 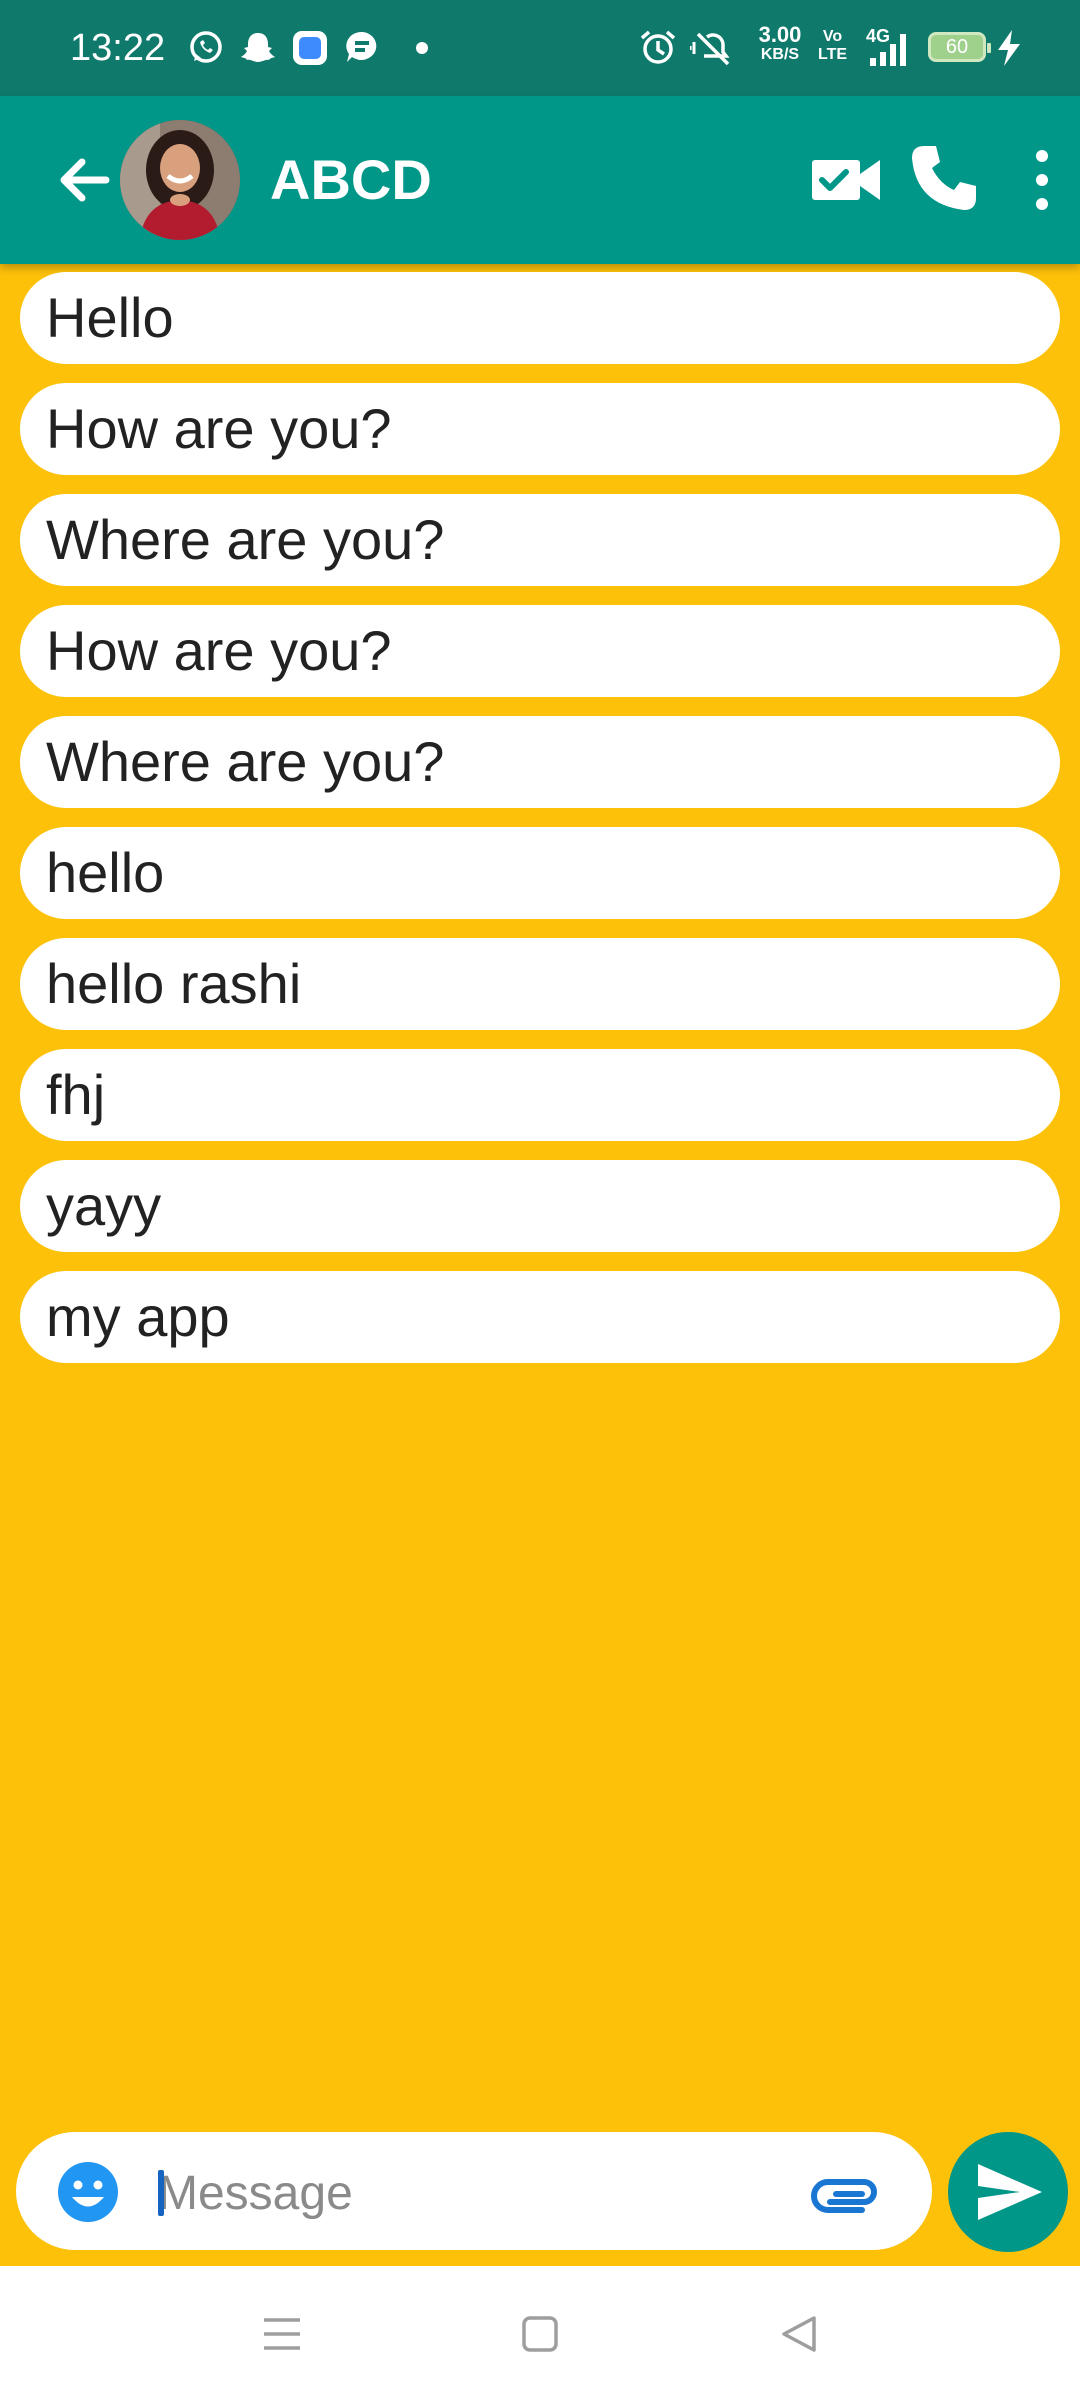 I want to click on home-icon, so click(x=540, y=2334).